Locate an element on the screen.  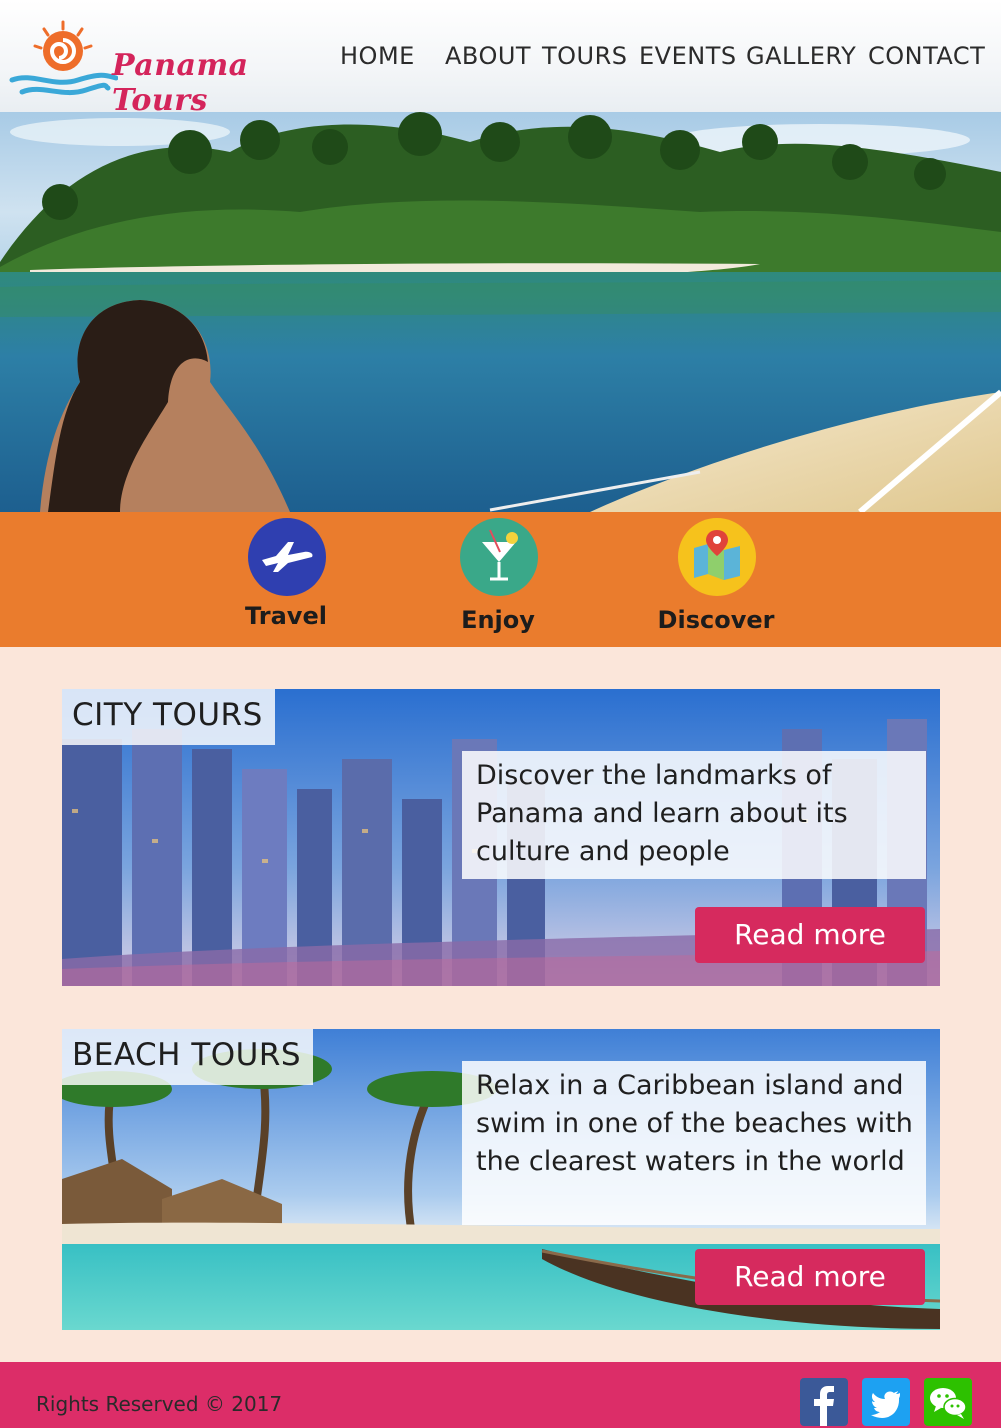
site-footer: Rights Reserved © 2017 is located at coordinates (500, 1395).